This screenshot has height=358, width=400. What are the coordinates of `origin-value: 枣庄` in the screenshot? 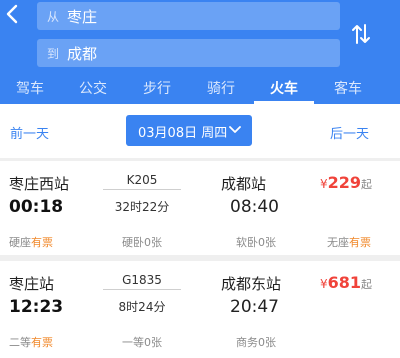 It's located at (82, 17).